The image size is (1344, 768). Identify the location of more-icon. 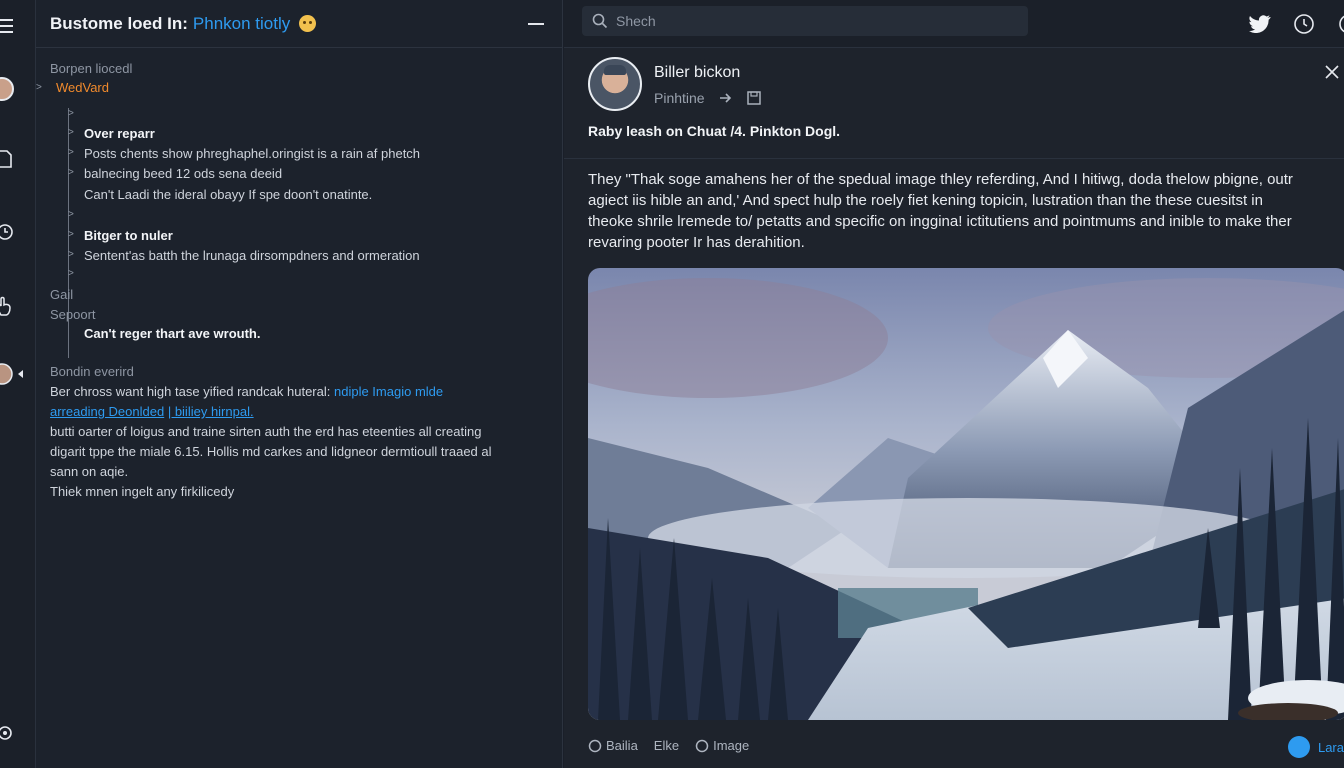
(1338, 24).